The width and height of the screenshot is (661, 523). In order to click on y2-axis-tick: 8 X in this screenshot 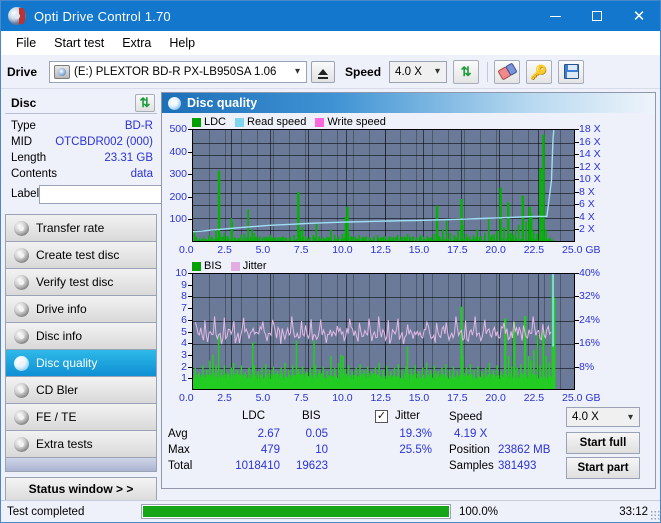, I will do `click(587, 191)`.